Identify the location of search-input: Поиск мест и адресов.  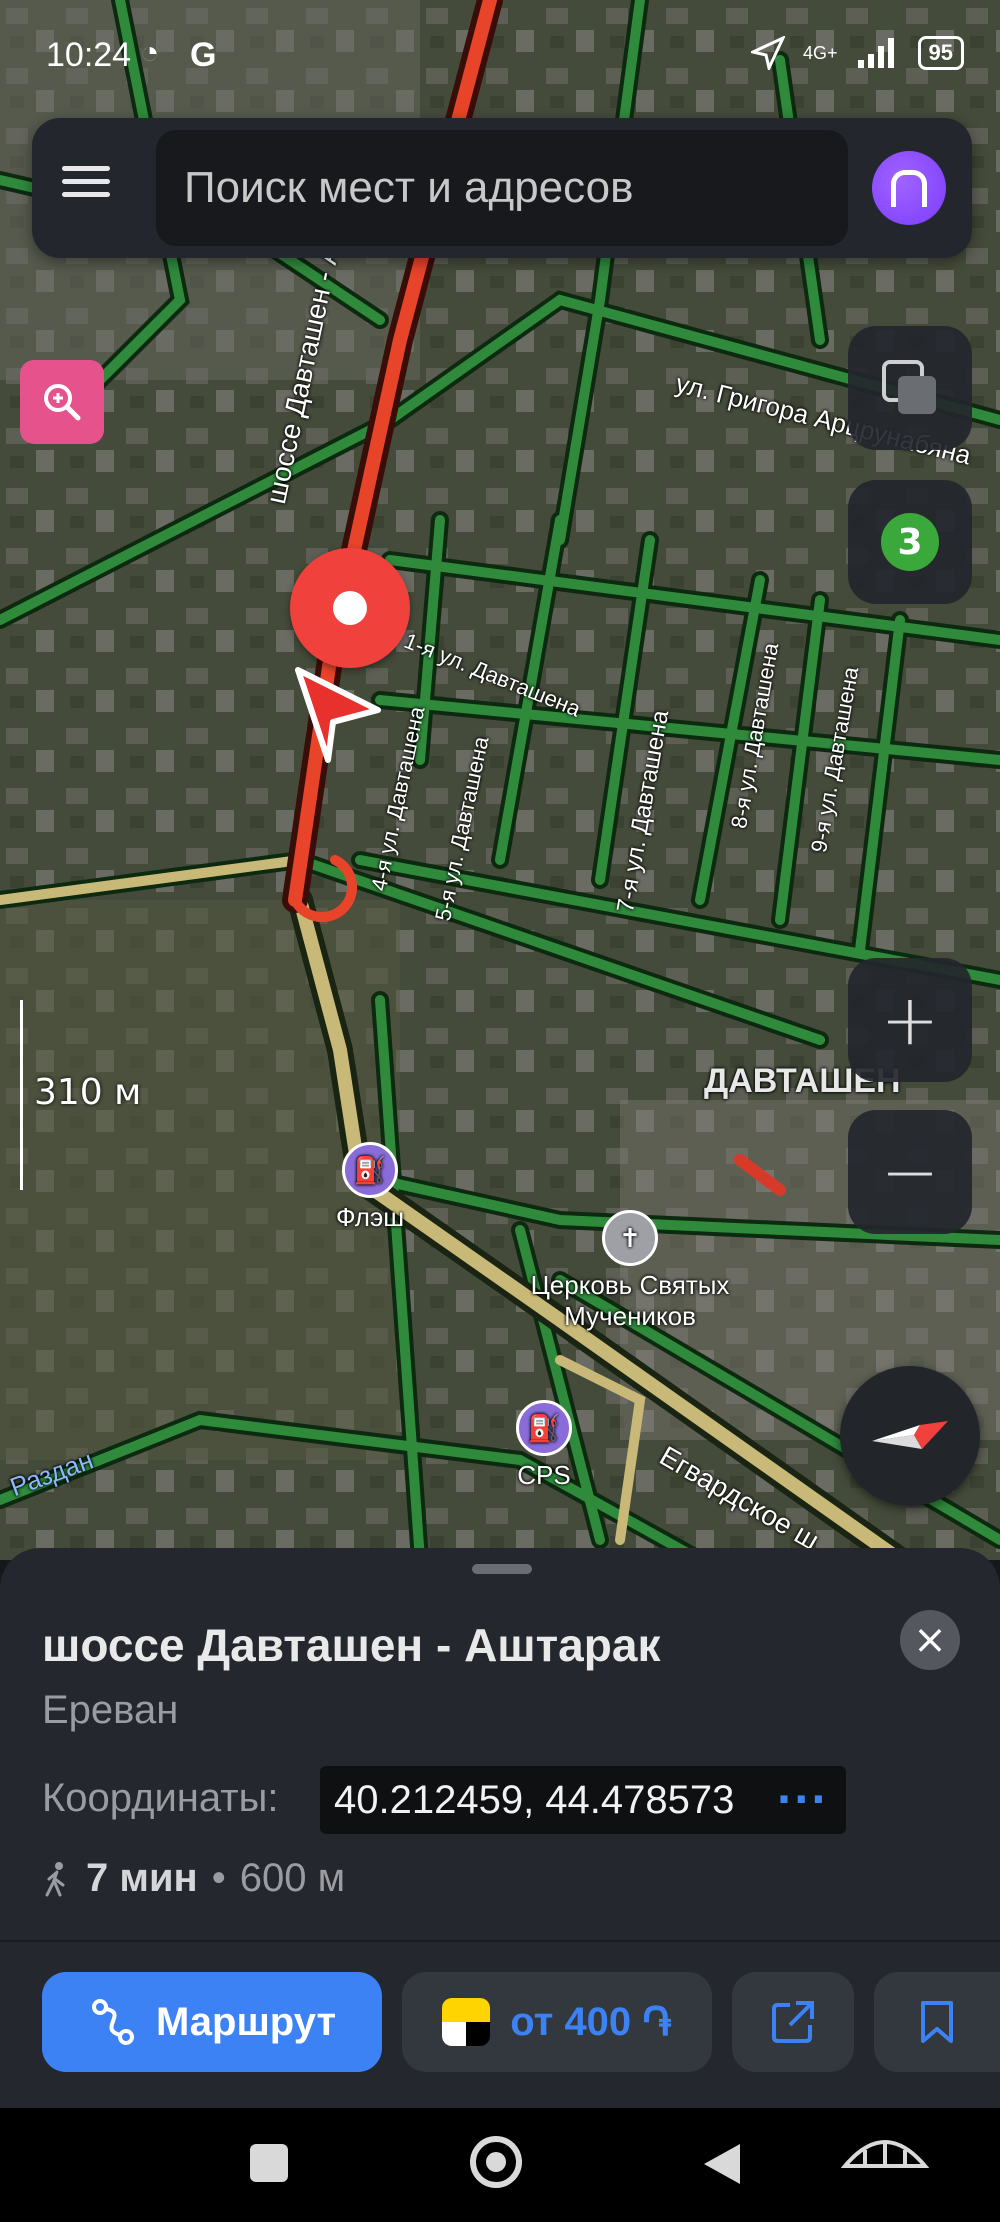
(502, 188).